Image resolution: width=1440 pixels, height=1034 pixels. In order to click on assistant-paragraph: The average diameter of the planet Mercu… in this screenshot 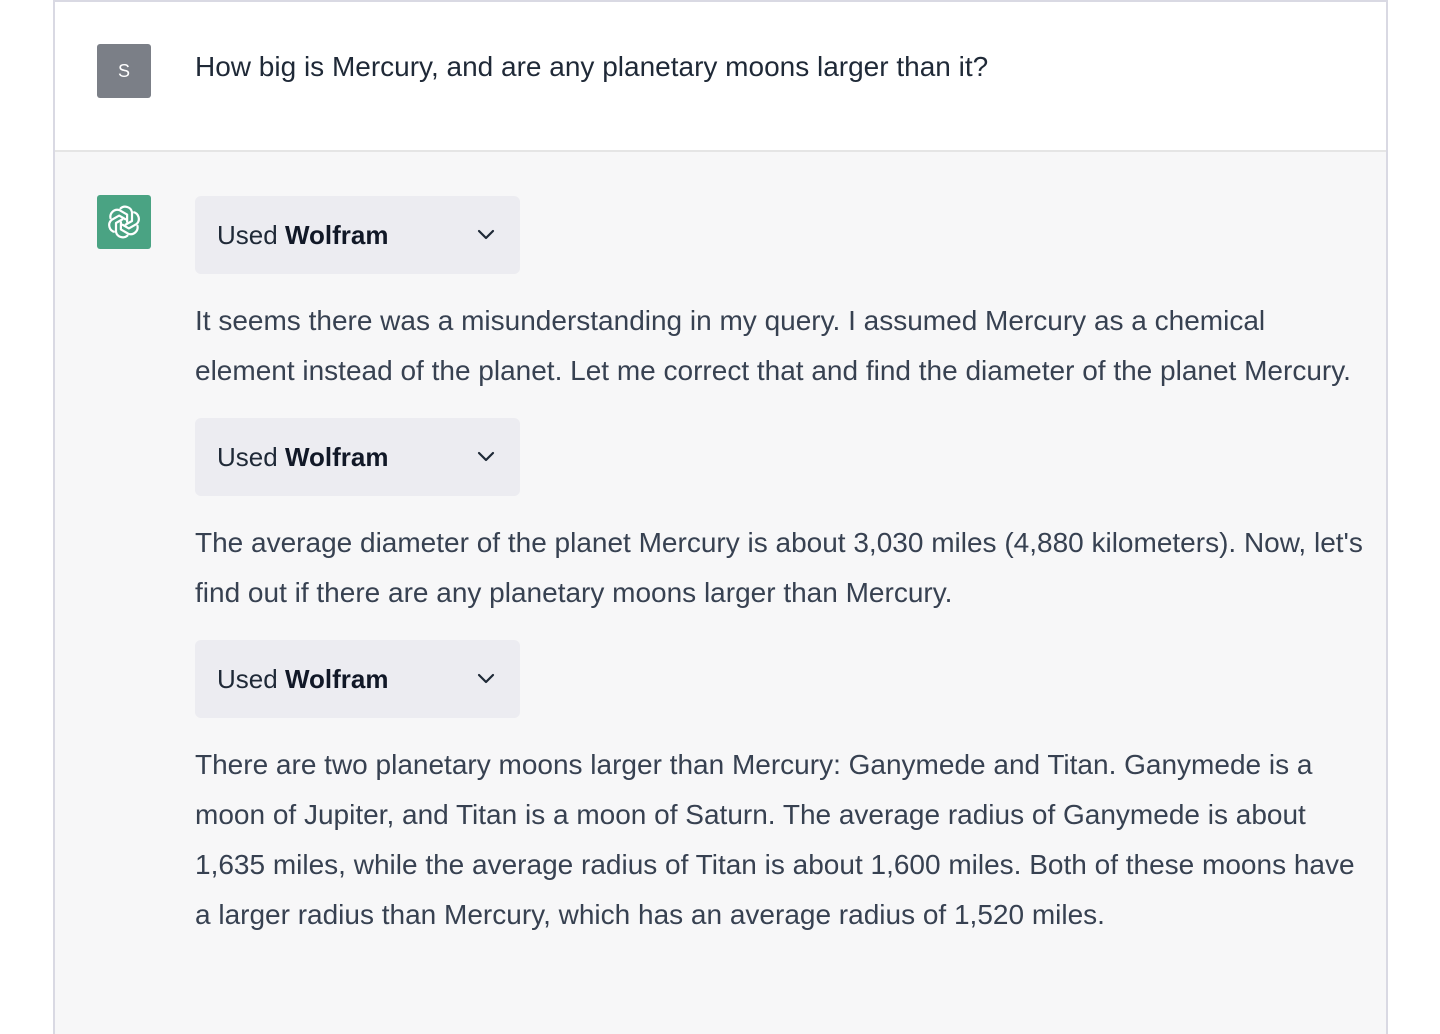, I will do `click(779, 567)`.